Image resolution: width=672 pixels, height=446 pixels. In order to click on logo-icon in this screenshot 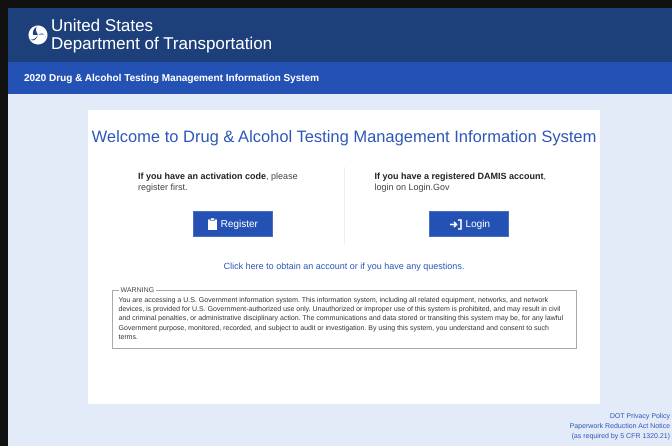, I will do `click(38, 35)`.